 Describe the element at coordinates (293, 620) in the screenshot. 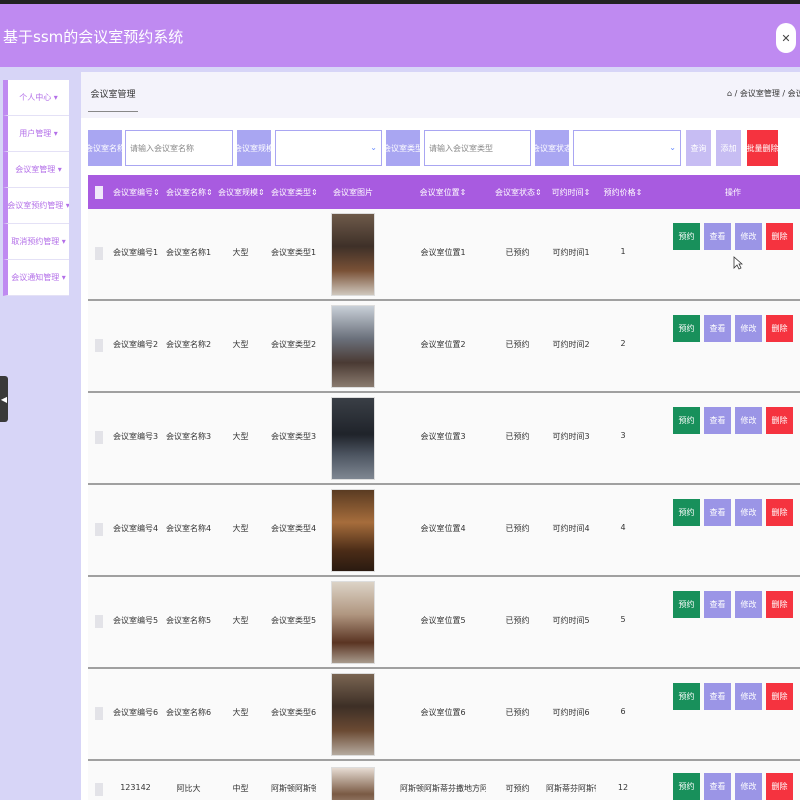

I see `cell-type: 会议室类型5` at that location.